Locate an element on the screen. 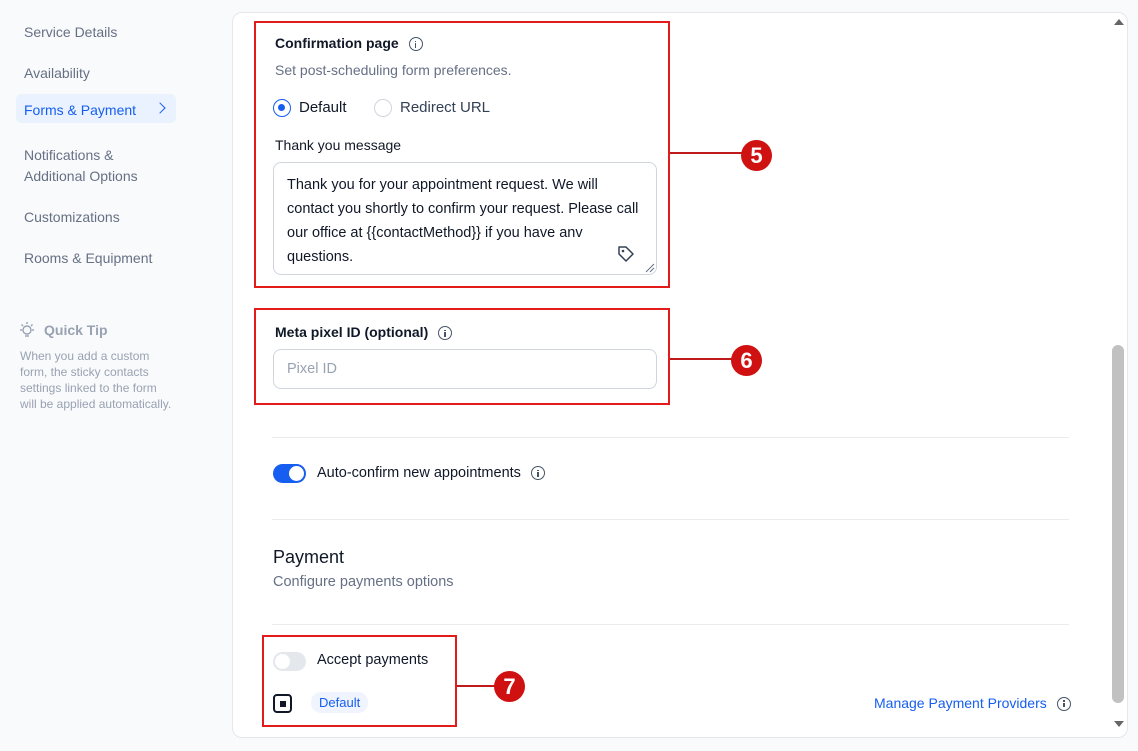  sidebar-item-label: Forms & Payment is located at coordinates (80, 110).